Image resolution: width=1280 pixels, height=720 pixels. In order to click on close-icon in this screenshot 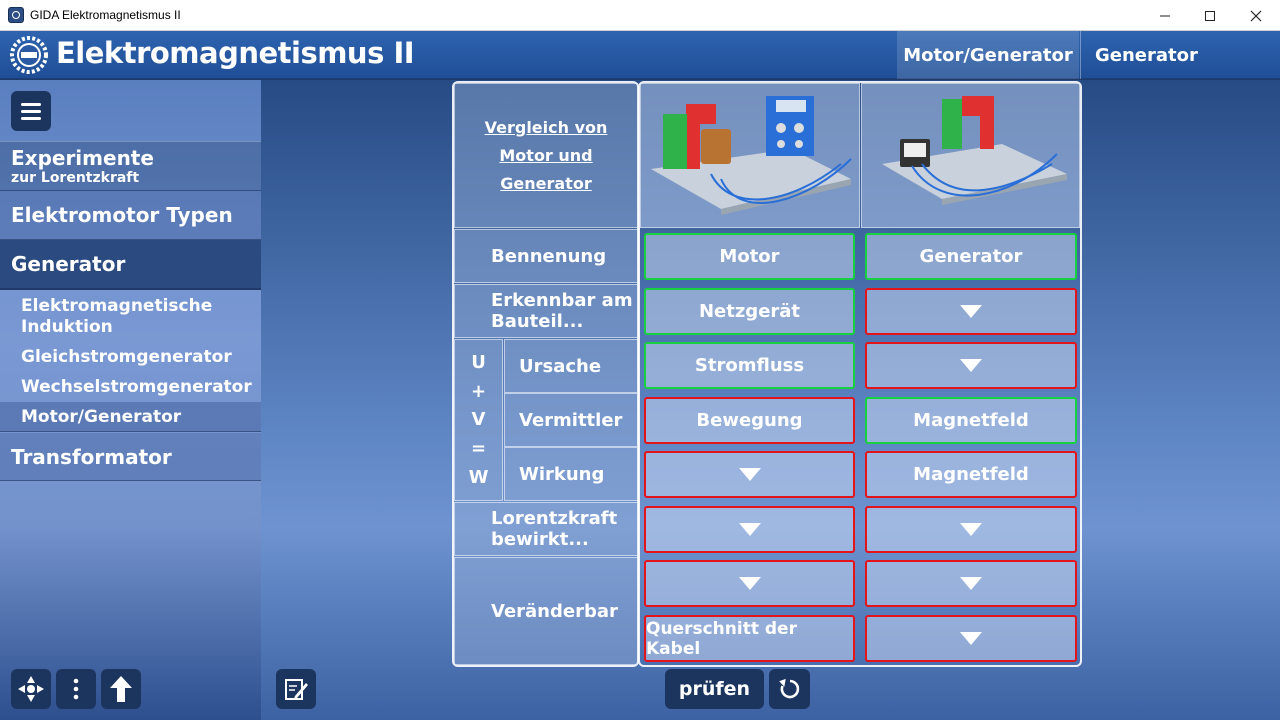, I will do `click(1256, 15)`.